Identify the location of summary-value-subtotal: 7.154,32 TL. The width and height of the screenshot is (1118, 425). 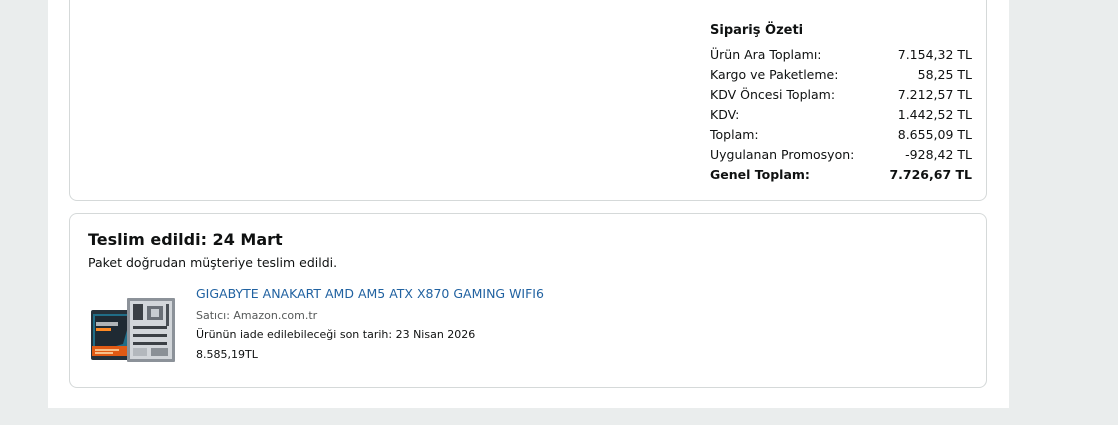
(934, 54).